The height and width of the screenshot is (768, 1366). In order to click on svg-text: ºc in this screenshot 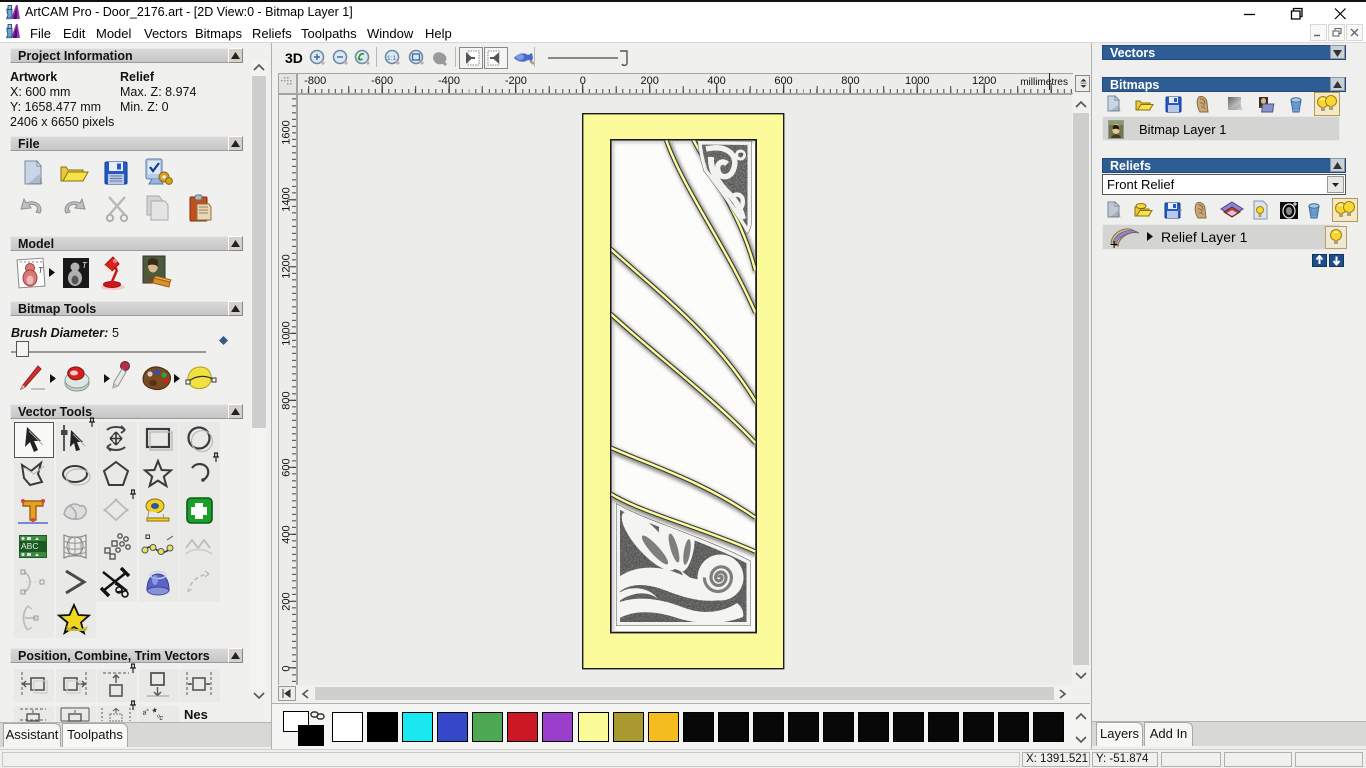, I will do `click(160, 718)`.